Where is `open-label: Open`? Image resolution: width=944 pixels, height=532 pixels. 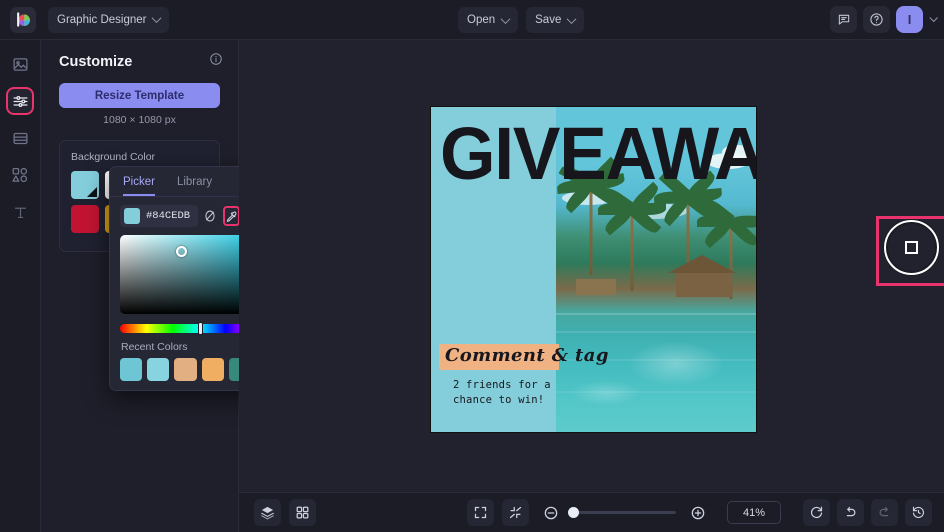 open-label: Open is located at coordinates (481, 20).